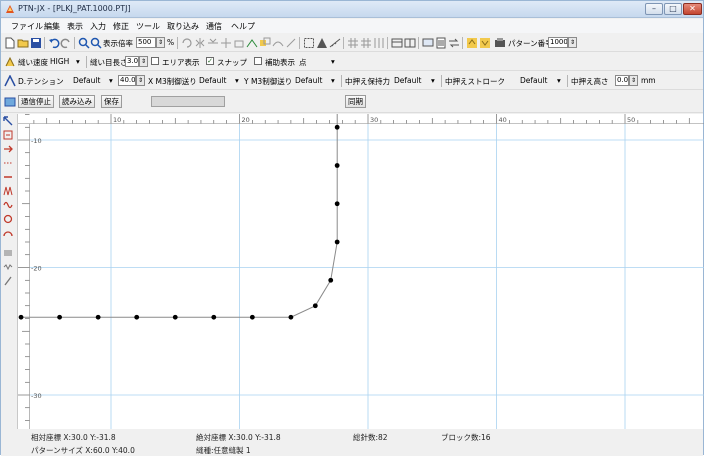 The width and height of the screenshot is (704, 456). I want to click on presser-stroke-value: Default, so click(533, 80).